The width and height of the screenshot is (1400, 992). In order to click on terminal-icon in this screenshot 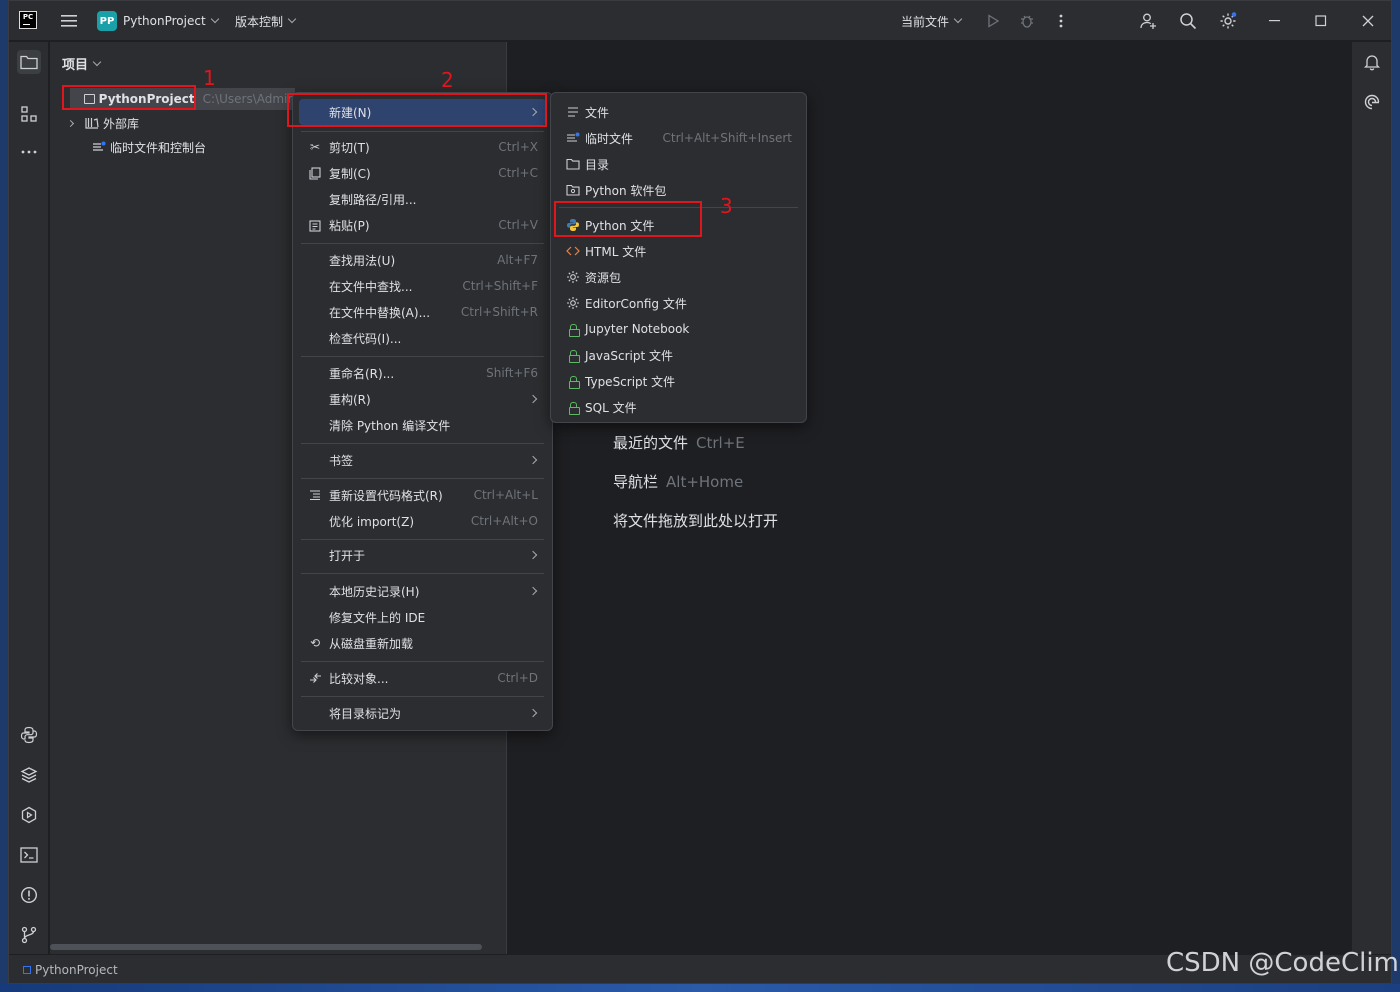, I will do `click(29, 855)`.